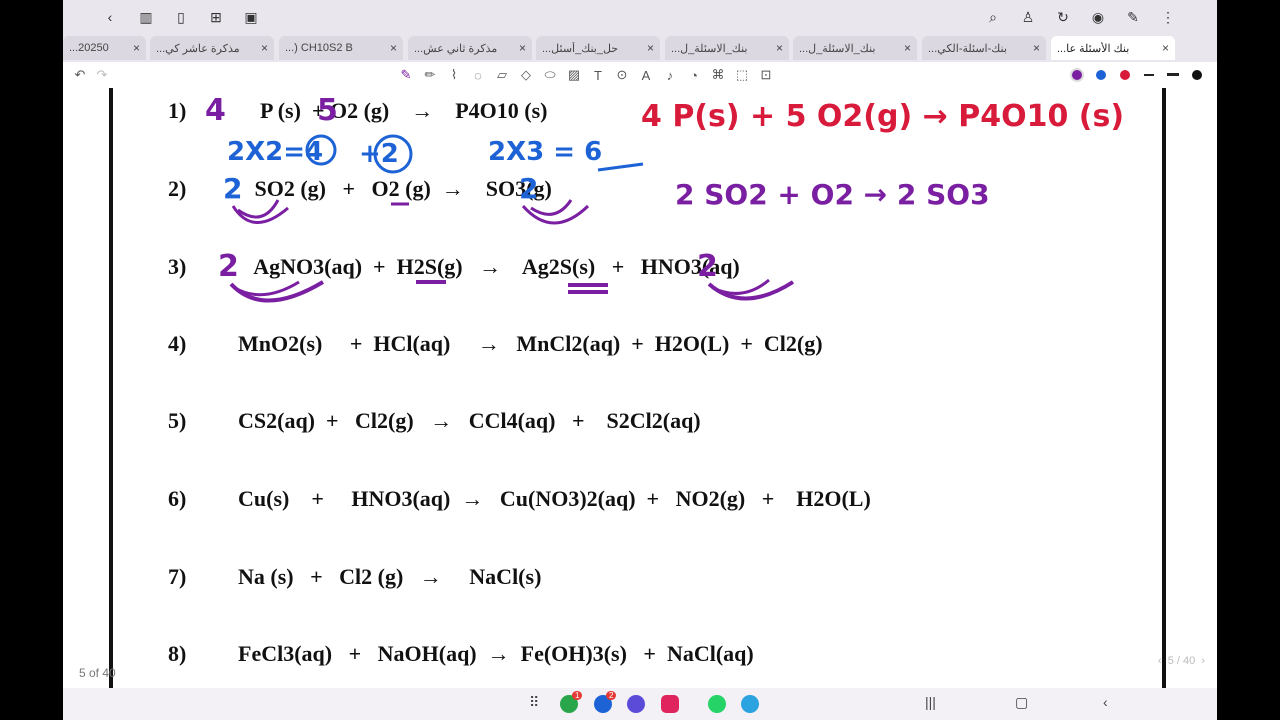 This screenshot has height=720, width=1280. Describe the element at coordinates (620, 167) in the screenshot. I see `ink-underline` at that location.